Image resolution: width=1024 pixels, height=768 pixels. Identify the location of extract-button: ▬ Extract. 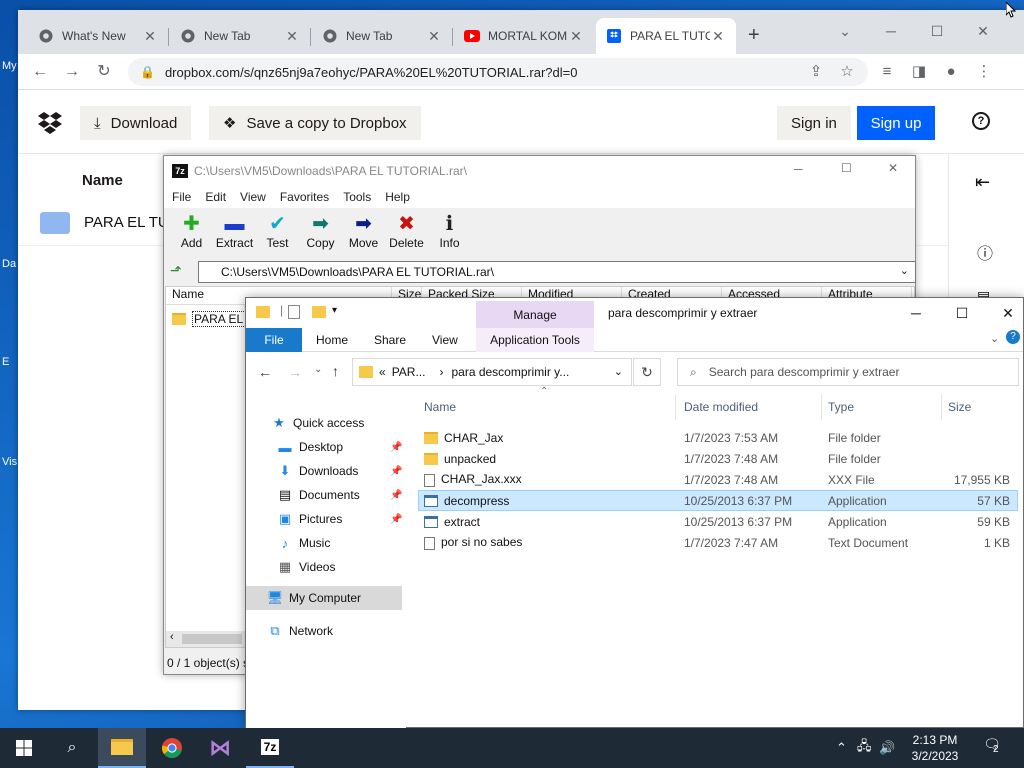
(234, 233).